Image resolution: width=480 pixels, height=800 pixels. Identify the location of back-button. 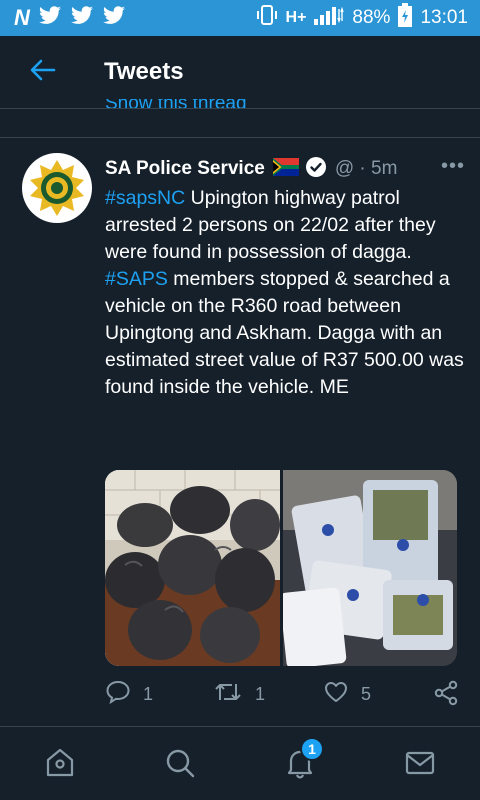
(43, 72).